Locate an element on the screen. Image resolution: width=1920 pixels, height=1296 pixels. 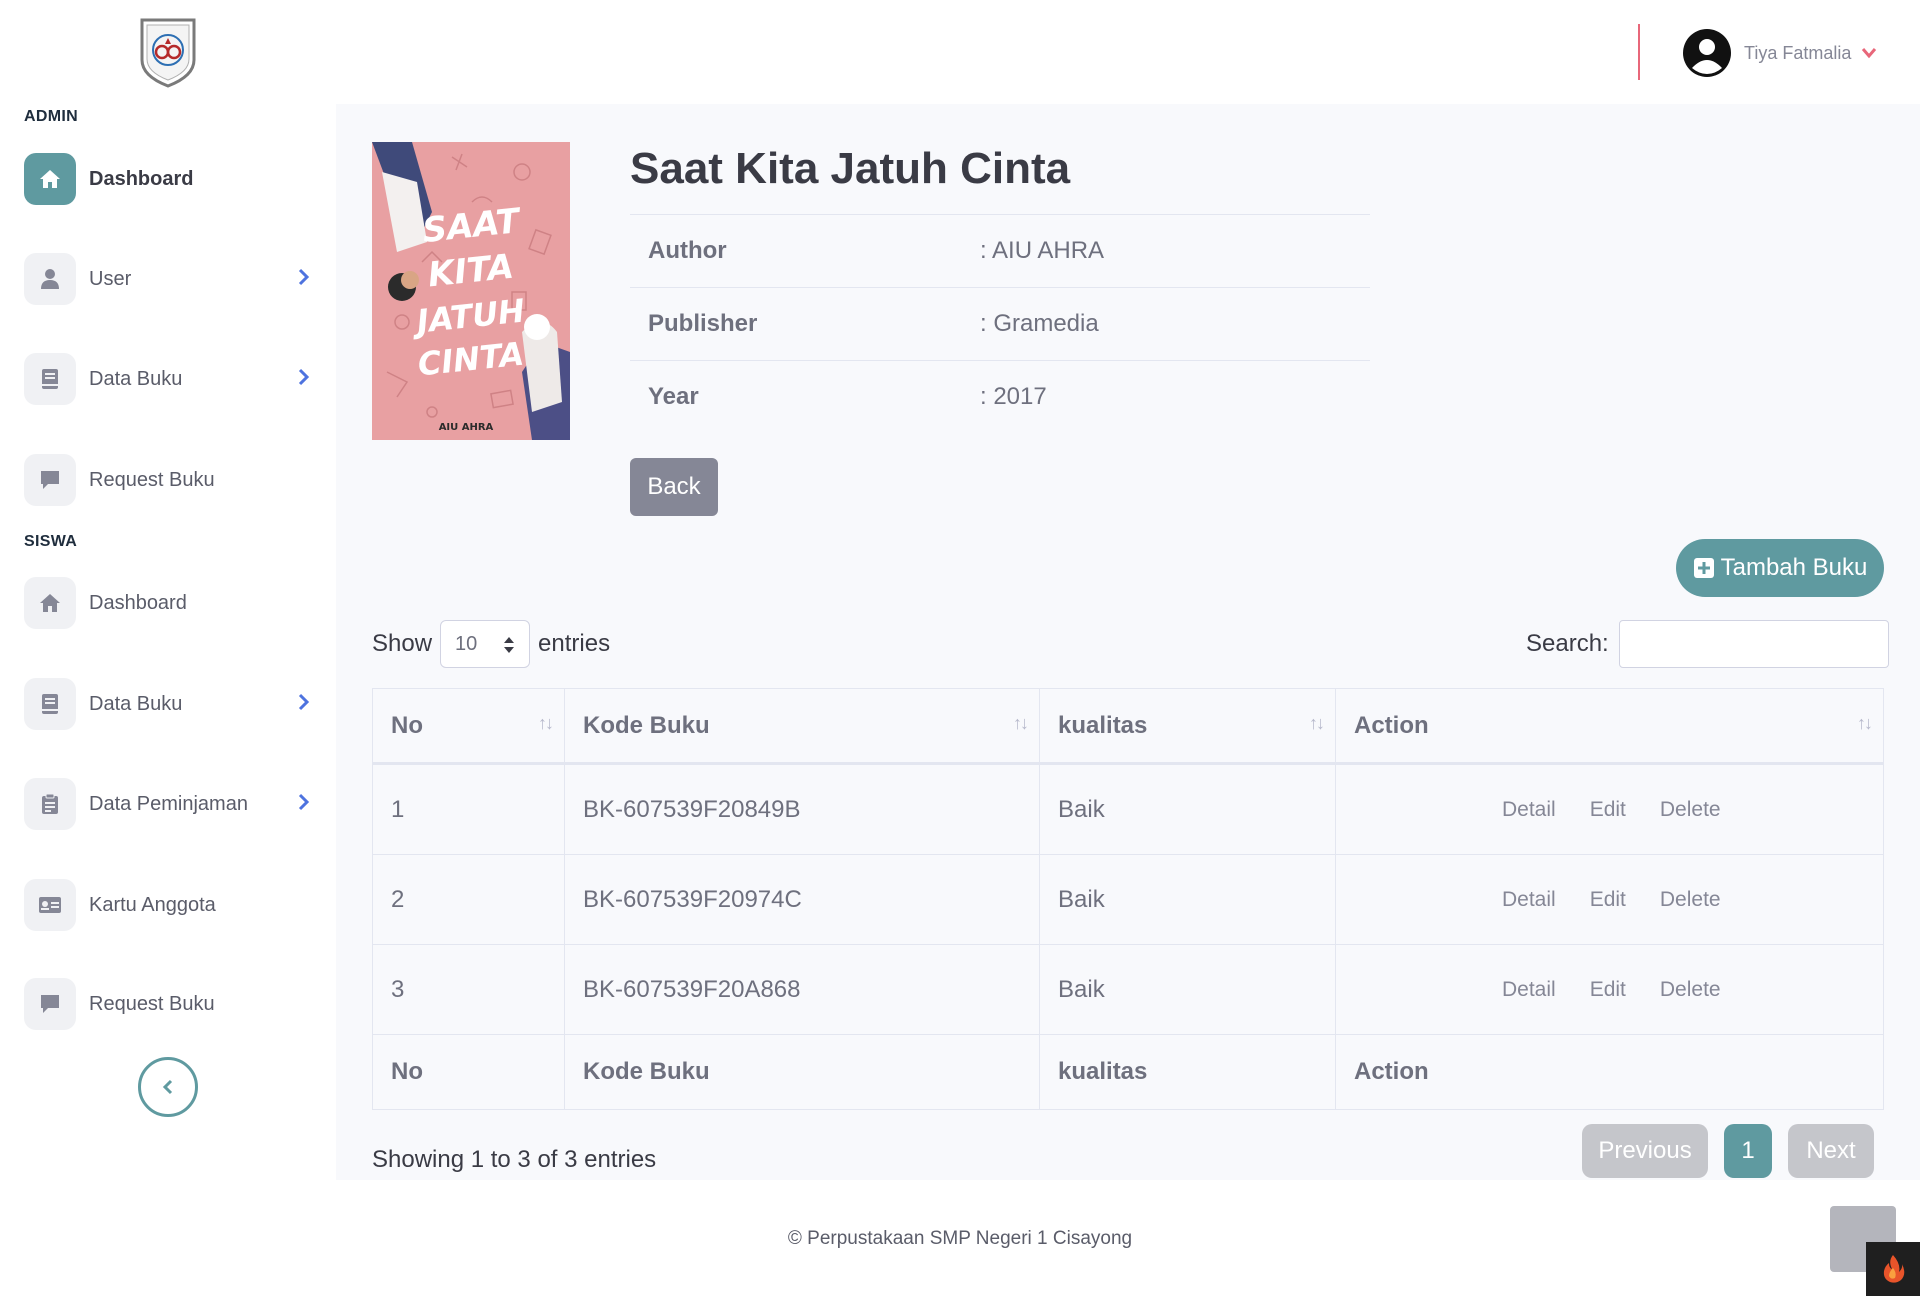
chevron-left-icon is located at coordinates (167, 1087).